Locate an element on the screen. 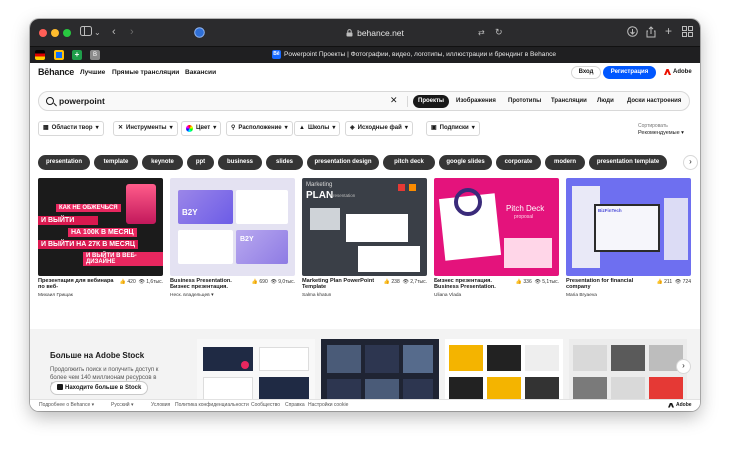 The width and height of the screenshot is (730, 449). tab-images: Изображения is located at coordinates (476, 101).